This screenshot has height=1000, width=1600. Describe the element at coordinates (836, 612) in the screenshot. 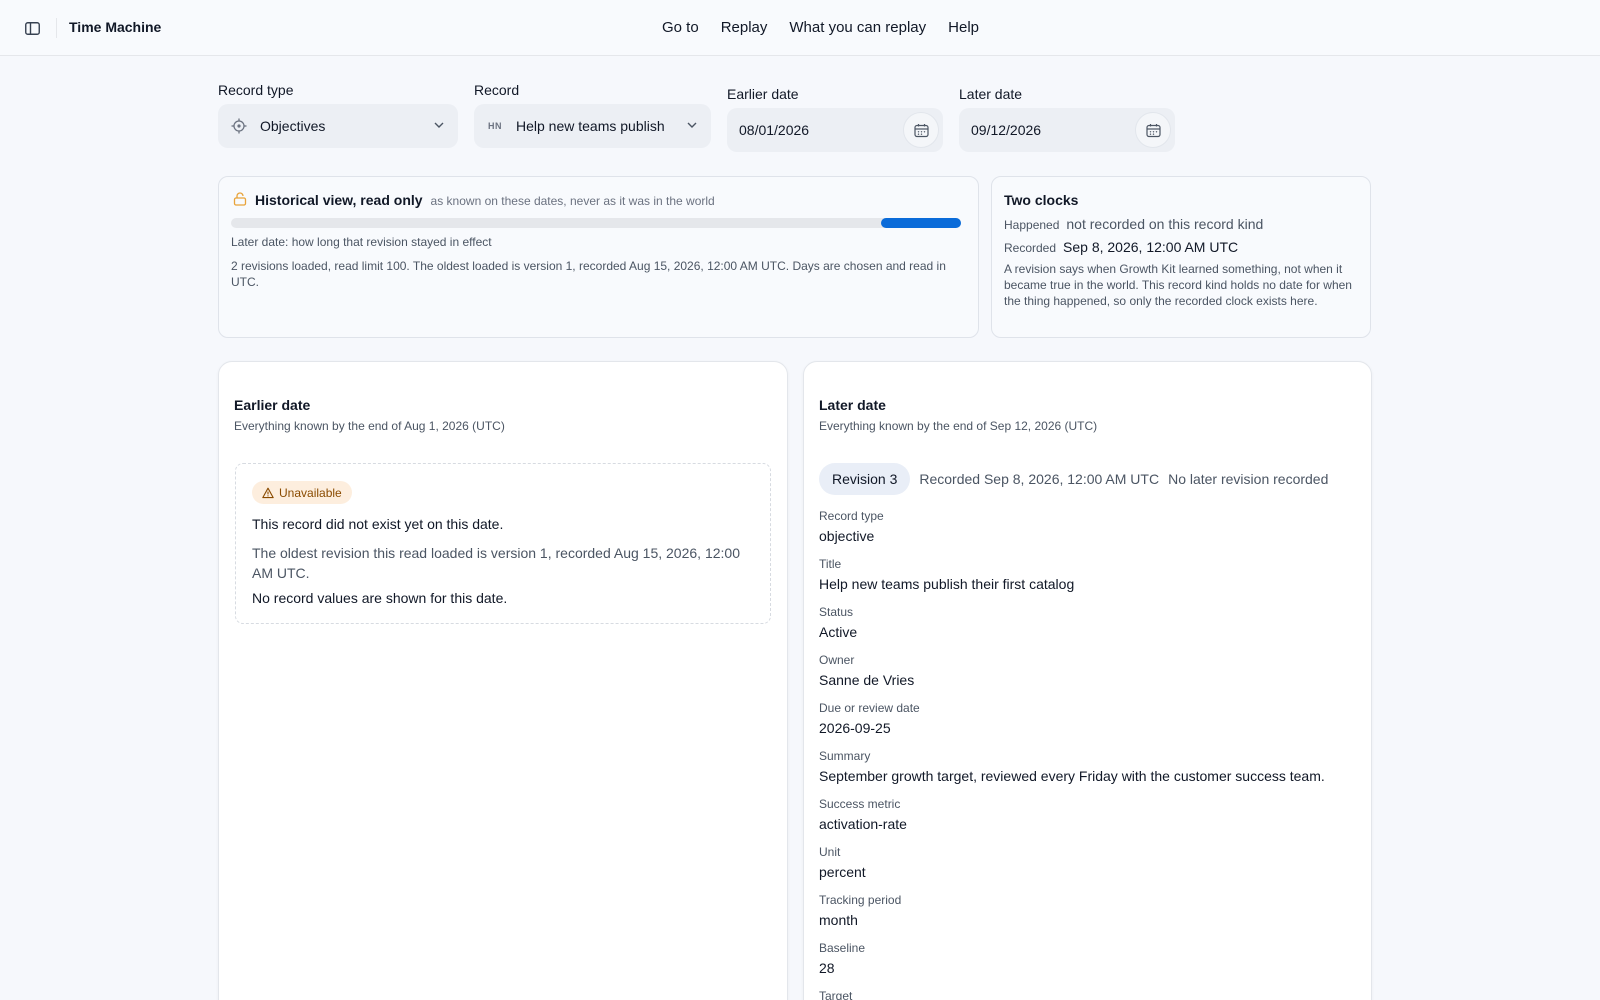

I see `field-key: Status` at that location.